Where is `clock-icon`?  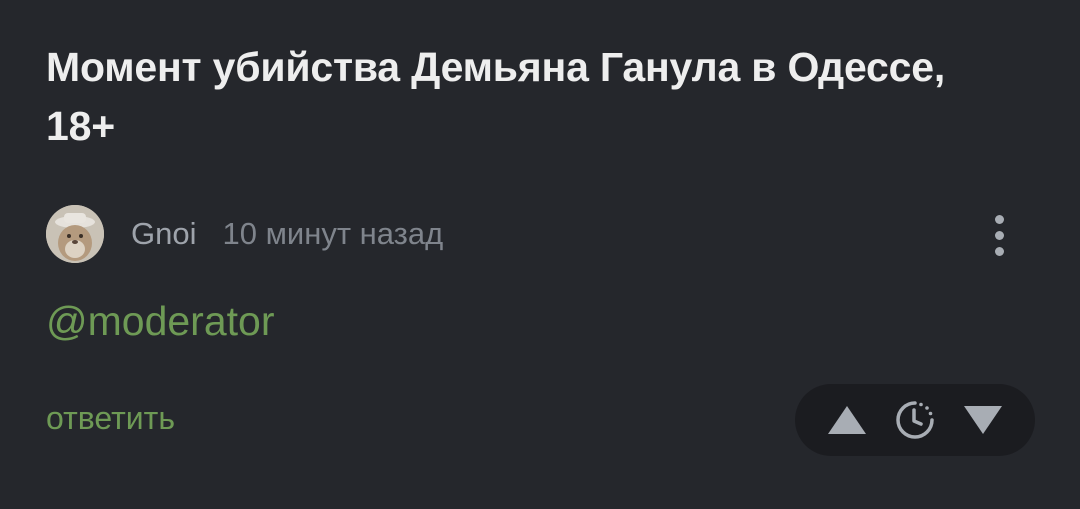 clock-icon is located at coordinates (915, 420).